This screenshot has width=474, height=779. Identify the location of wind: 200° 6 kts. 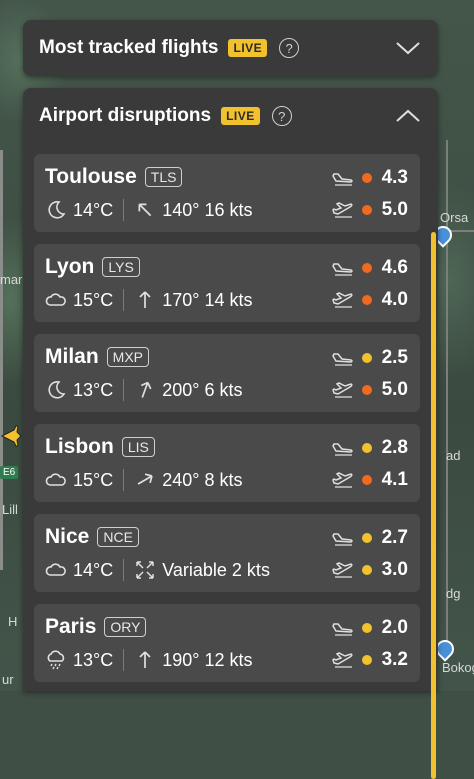
(202, 389).